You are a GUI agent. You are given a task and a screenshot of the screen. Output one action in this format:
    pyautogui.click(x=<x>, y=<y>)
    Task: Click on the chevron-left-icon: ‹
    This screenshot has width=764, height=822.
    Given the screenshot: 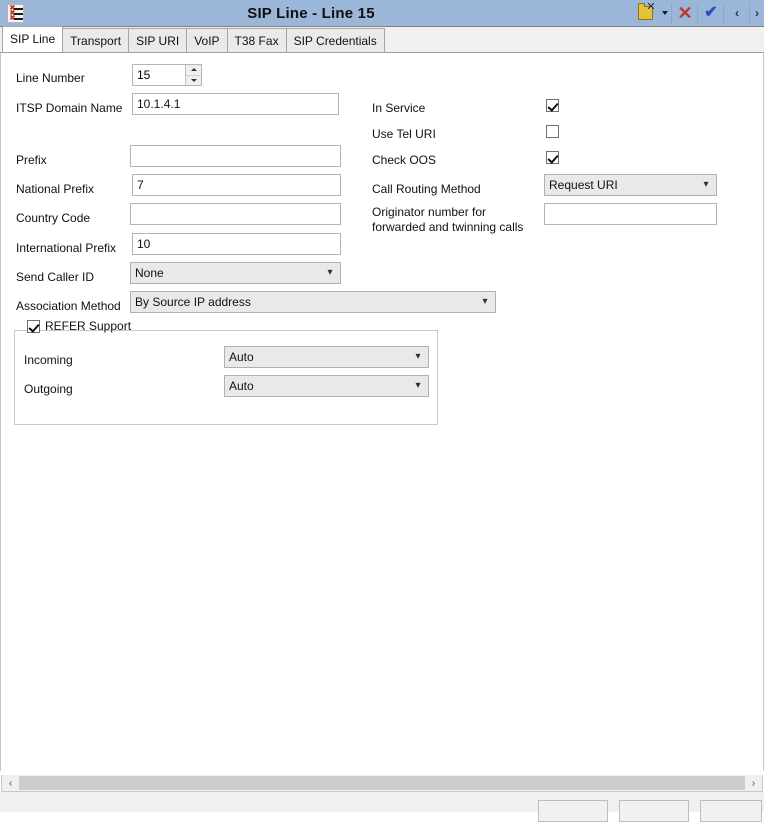 What is the action you would take?
    pyautogui.click(x=737, y=13)
    